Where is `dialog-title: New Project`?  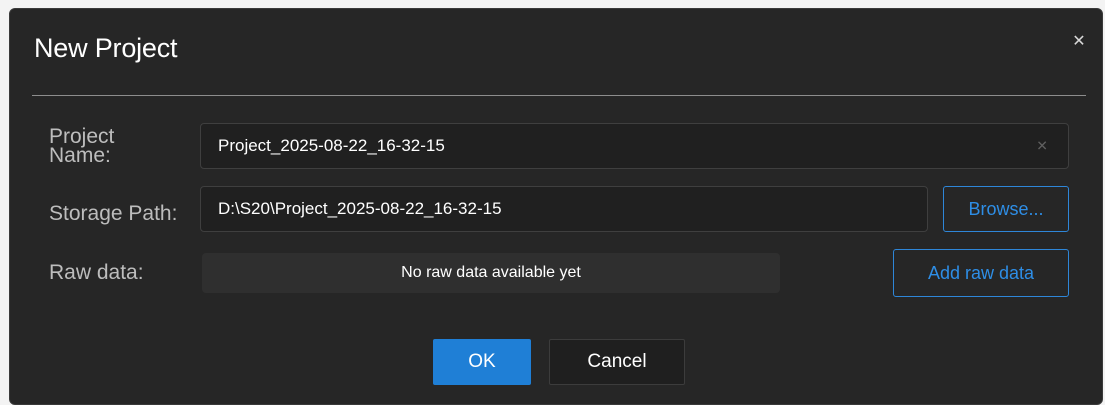
dialog-title: New Project is located at coordinates (106, 48).